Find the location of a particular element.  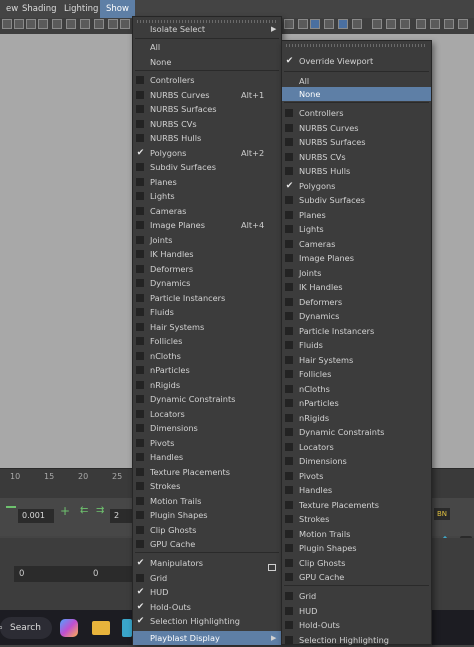

step-forward-icon: ⇉ is located at coordinates (100, 511).